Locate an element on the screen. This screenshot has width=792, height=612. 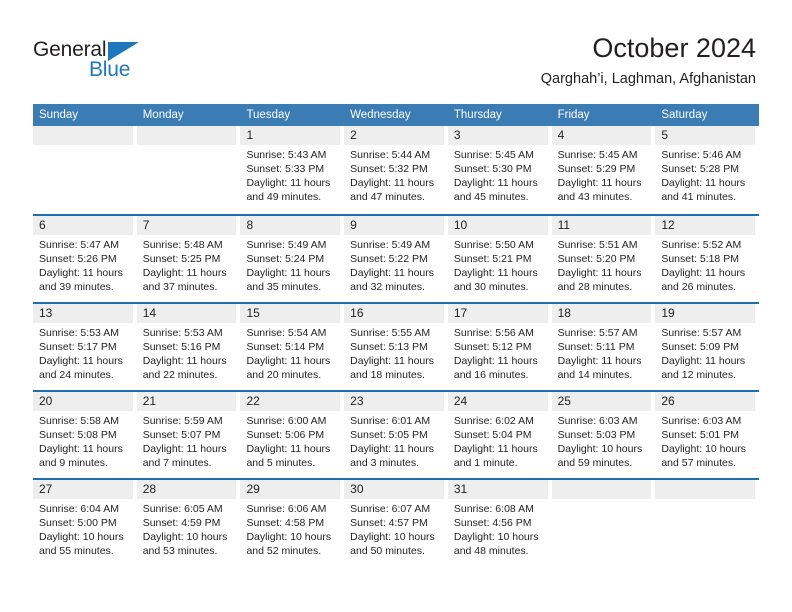
daylight-text: Daylight: 11 hours and 32 minutes. is located at coordinates (392, 280).